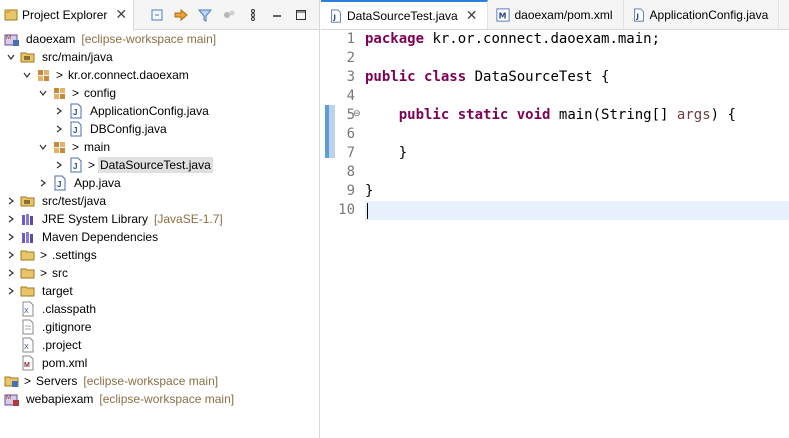 This screenshot has width=789, height=438. Describe the element at coordinates (56, 327) in the screenshot. I see `tree-item-gitignore: .gitignore` at that location.